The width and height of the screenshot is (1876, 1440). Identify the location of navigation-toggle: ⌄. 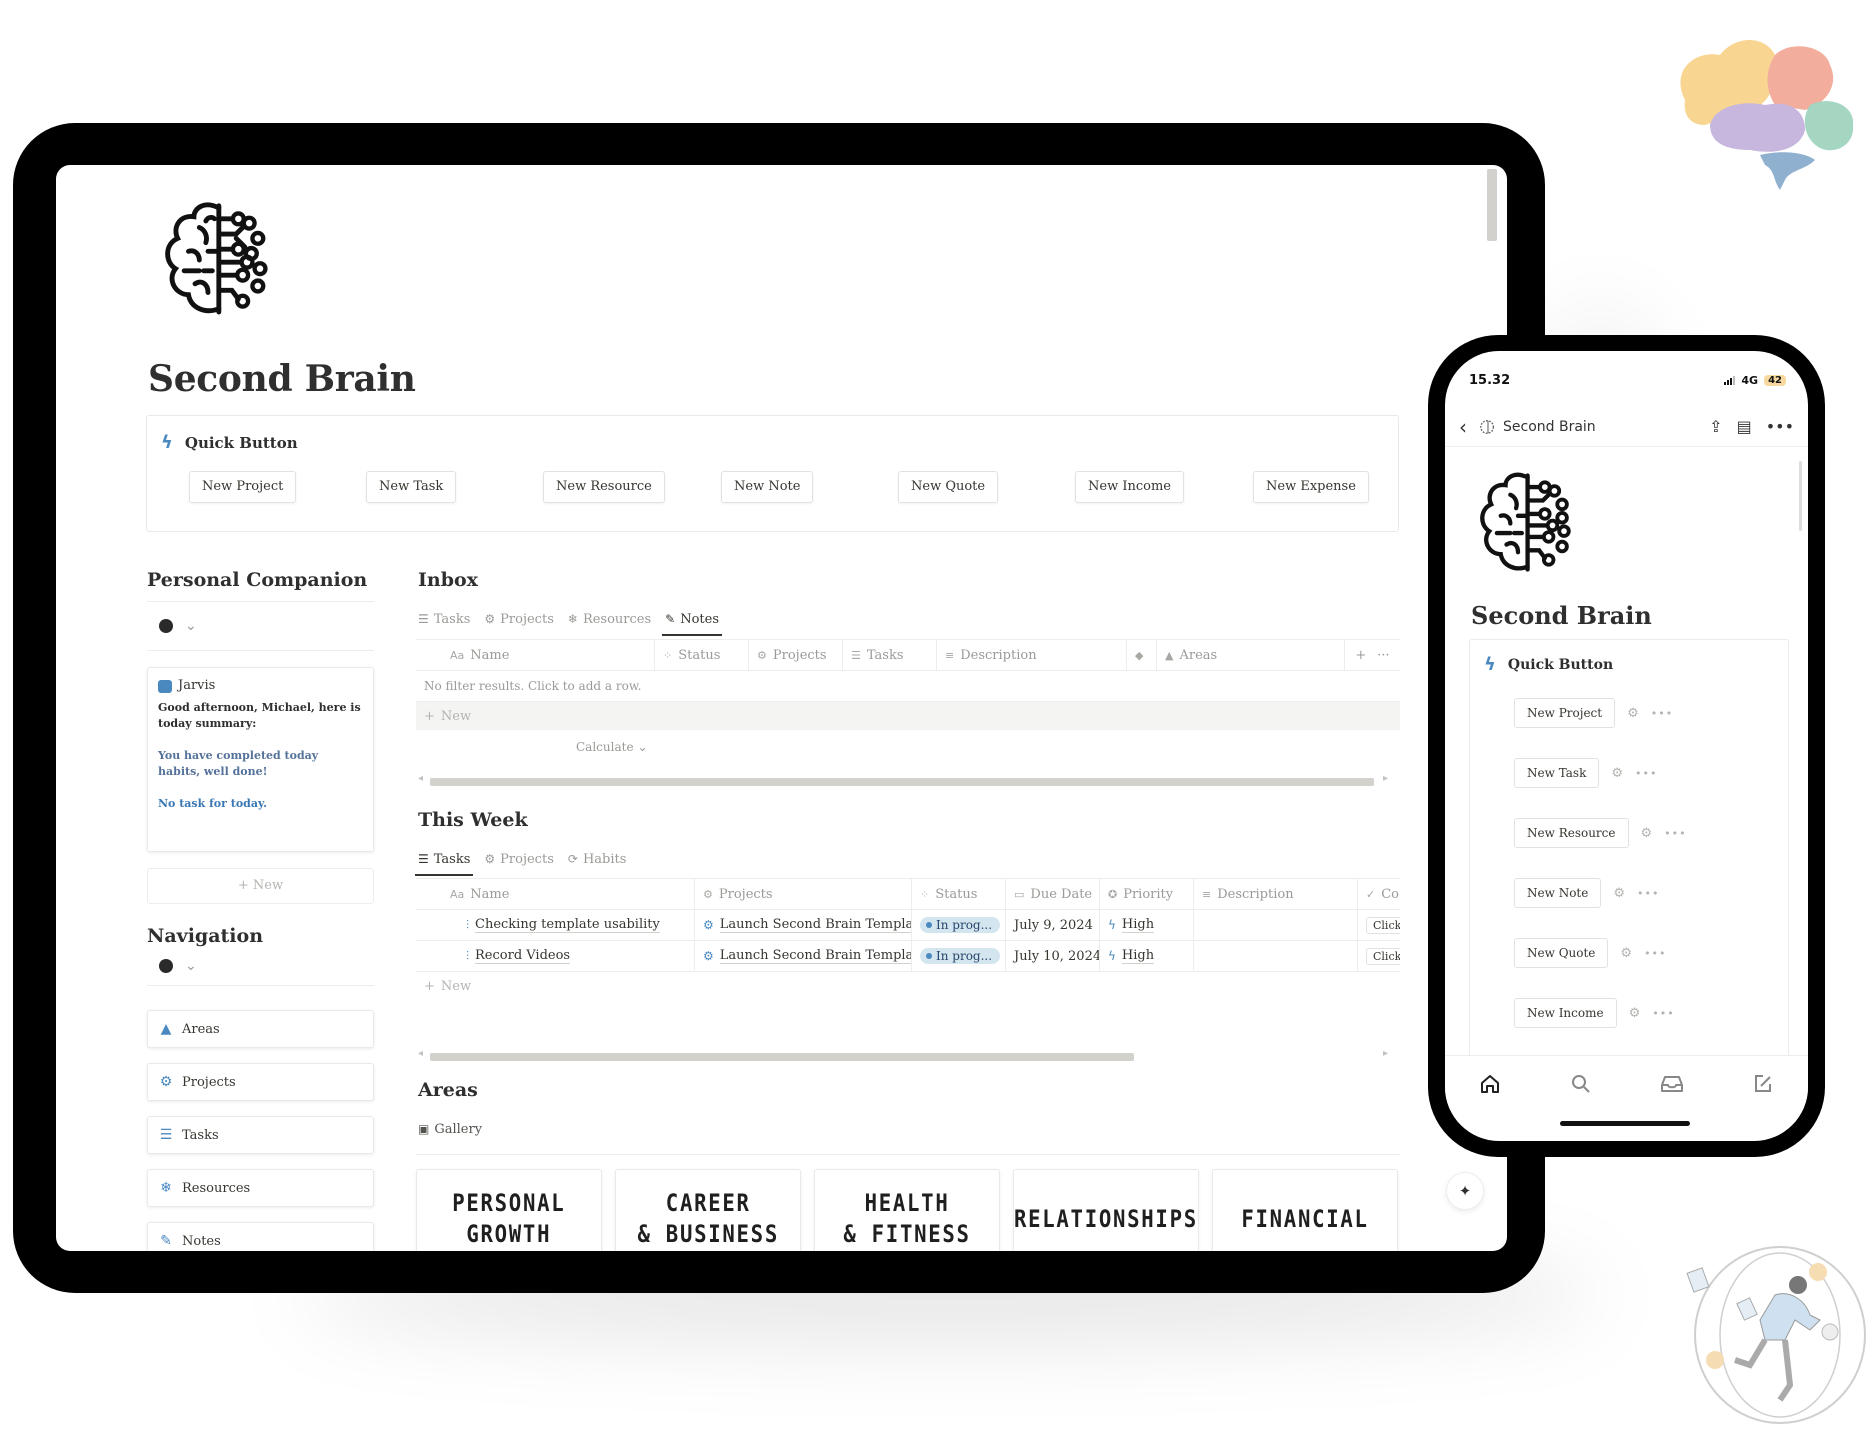
(260, 966).